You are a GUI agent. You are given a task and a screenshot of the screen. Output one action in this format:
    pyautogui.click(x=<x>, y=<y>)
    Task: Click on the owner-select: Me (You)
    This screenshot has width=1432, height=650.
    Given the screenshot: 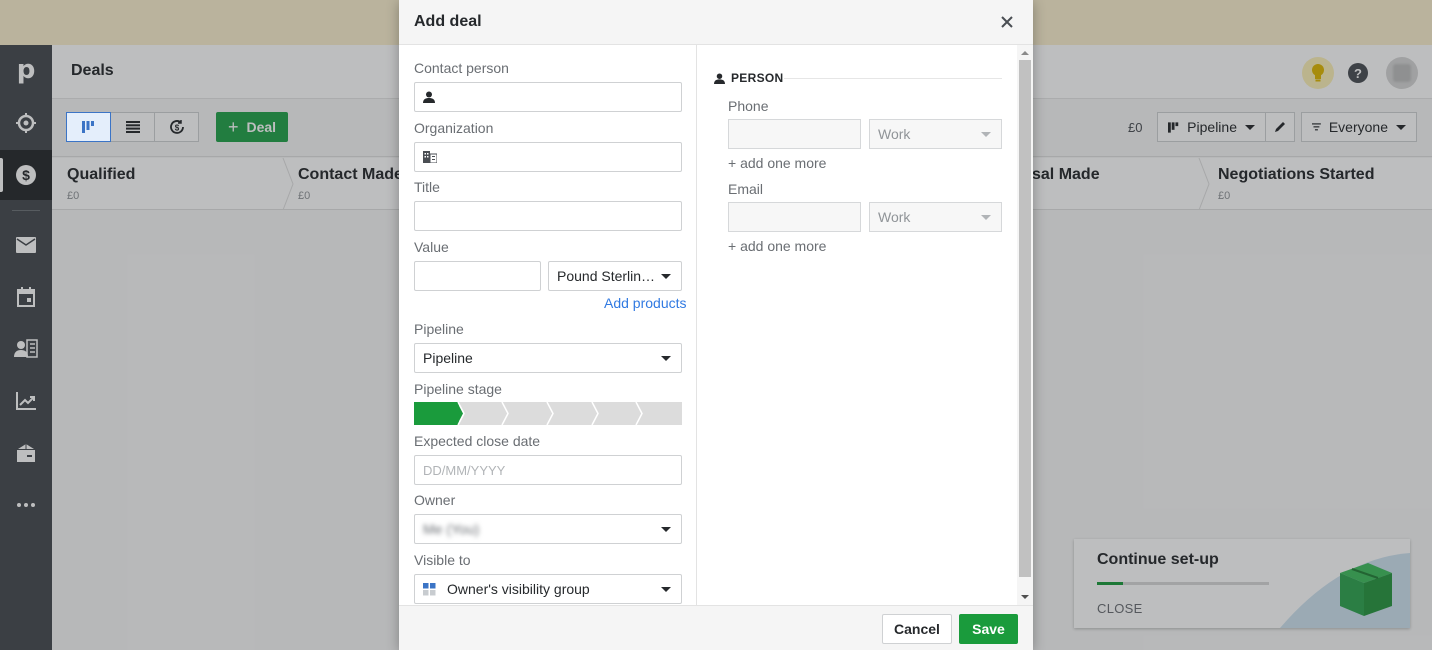 What is the action you would take?
    pyautogui.click(x=548, y=529)
    